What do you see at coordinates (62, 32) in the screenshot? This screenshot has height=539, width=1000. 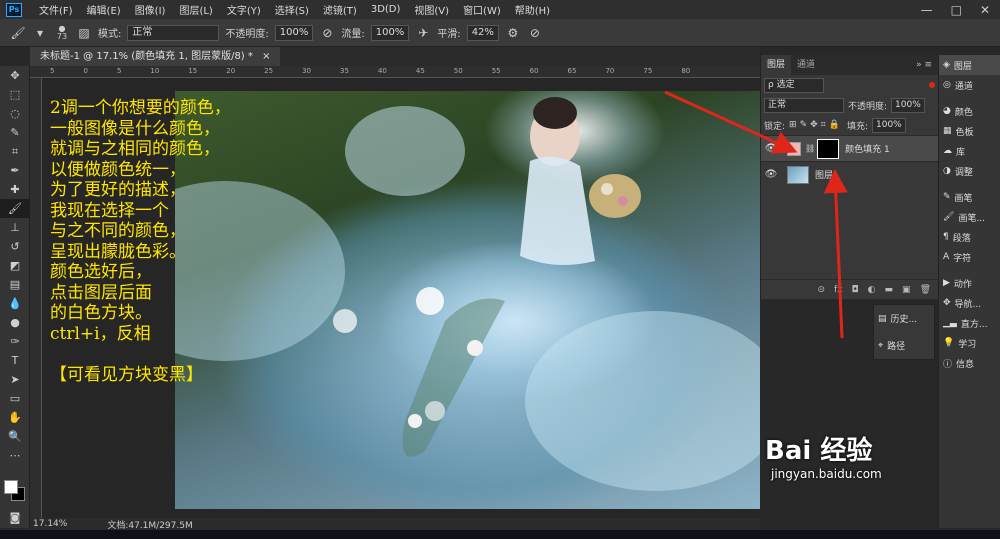 I see `brush-preset-icon: ● 73` at bounding box center [62, 32].